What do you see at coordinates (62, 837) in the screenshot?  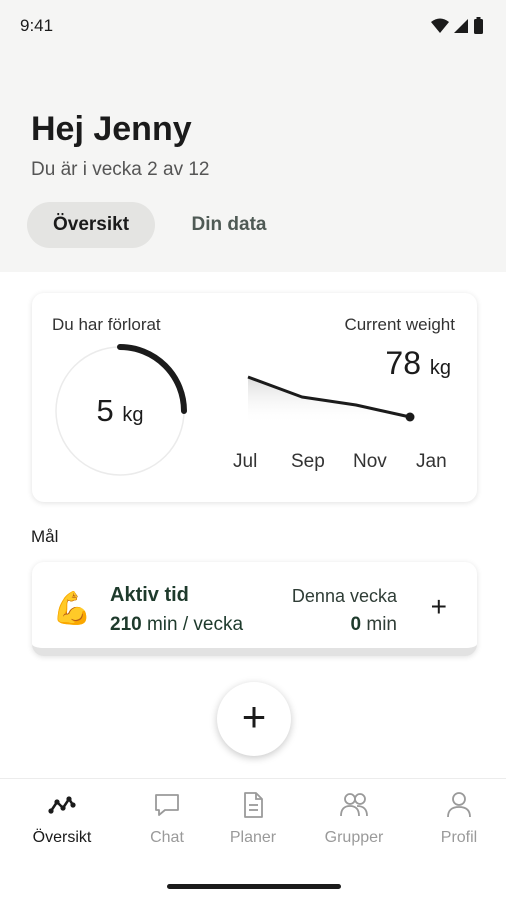 I see `nav-label-oversikt: Översikt` at bounding box center [62, 837].